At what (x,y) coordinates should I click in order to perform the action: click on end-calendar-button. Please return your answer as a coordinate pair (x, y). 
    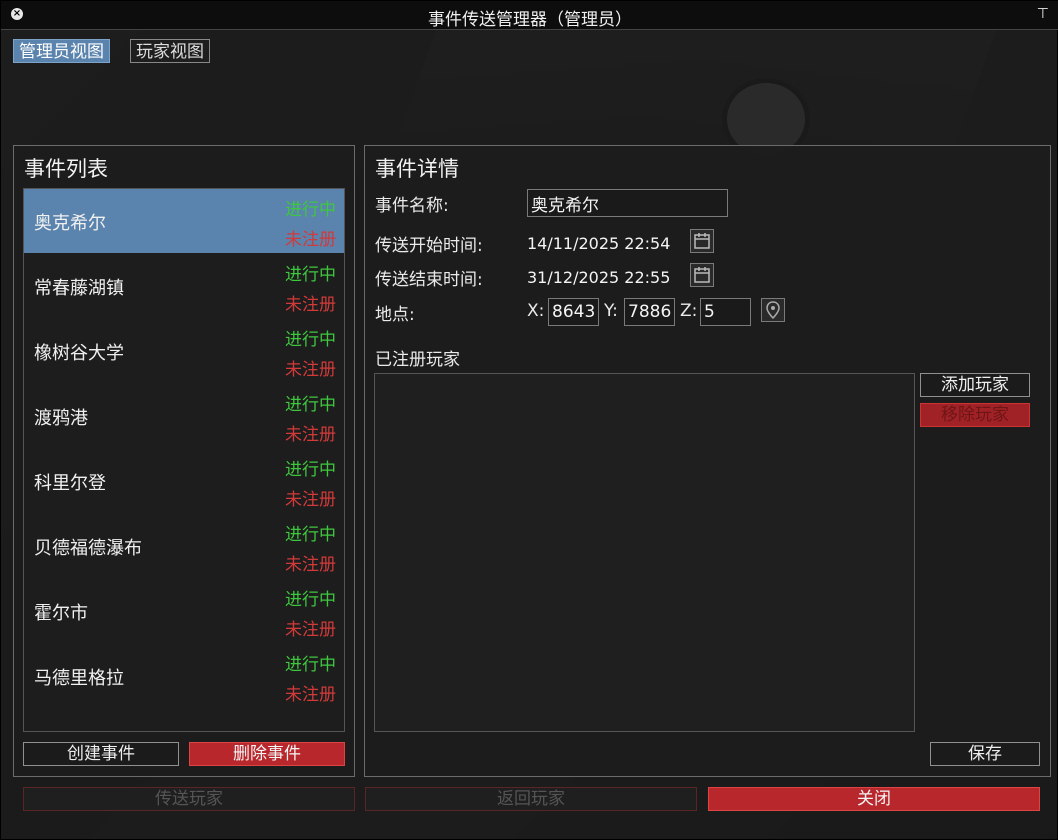
    Looking at the image, I should click on (702, 275).